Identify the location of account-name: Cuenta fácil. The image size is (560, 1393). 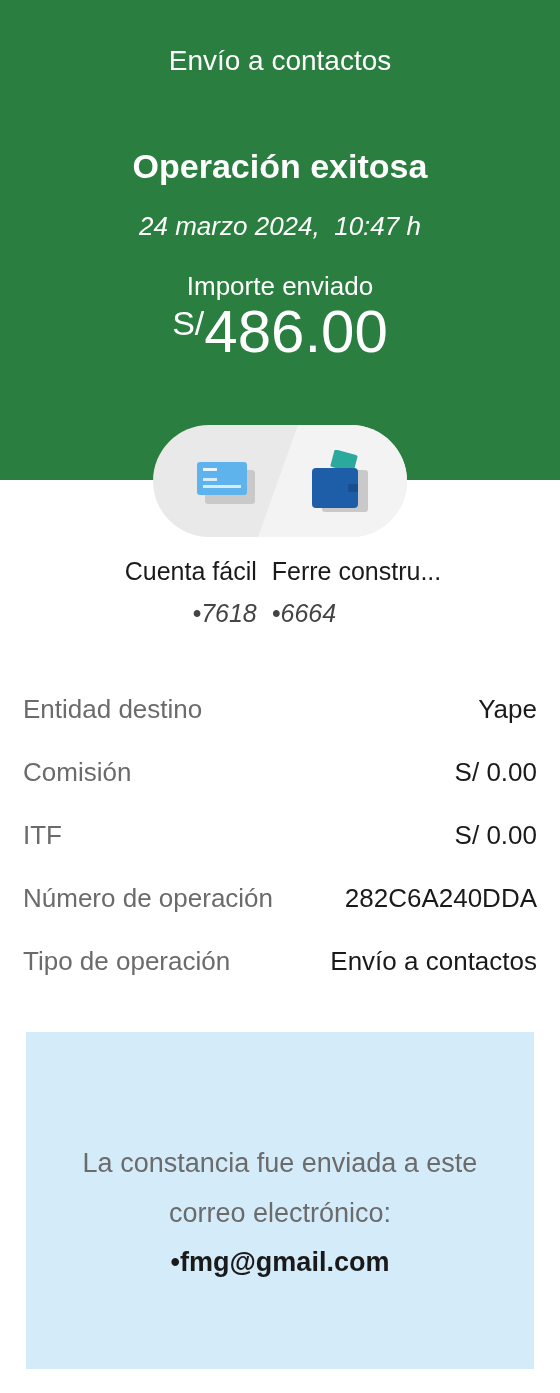
(190, 571).